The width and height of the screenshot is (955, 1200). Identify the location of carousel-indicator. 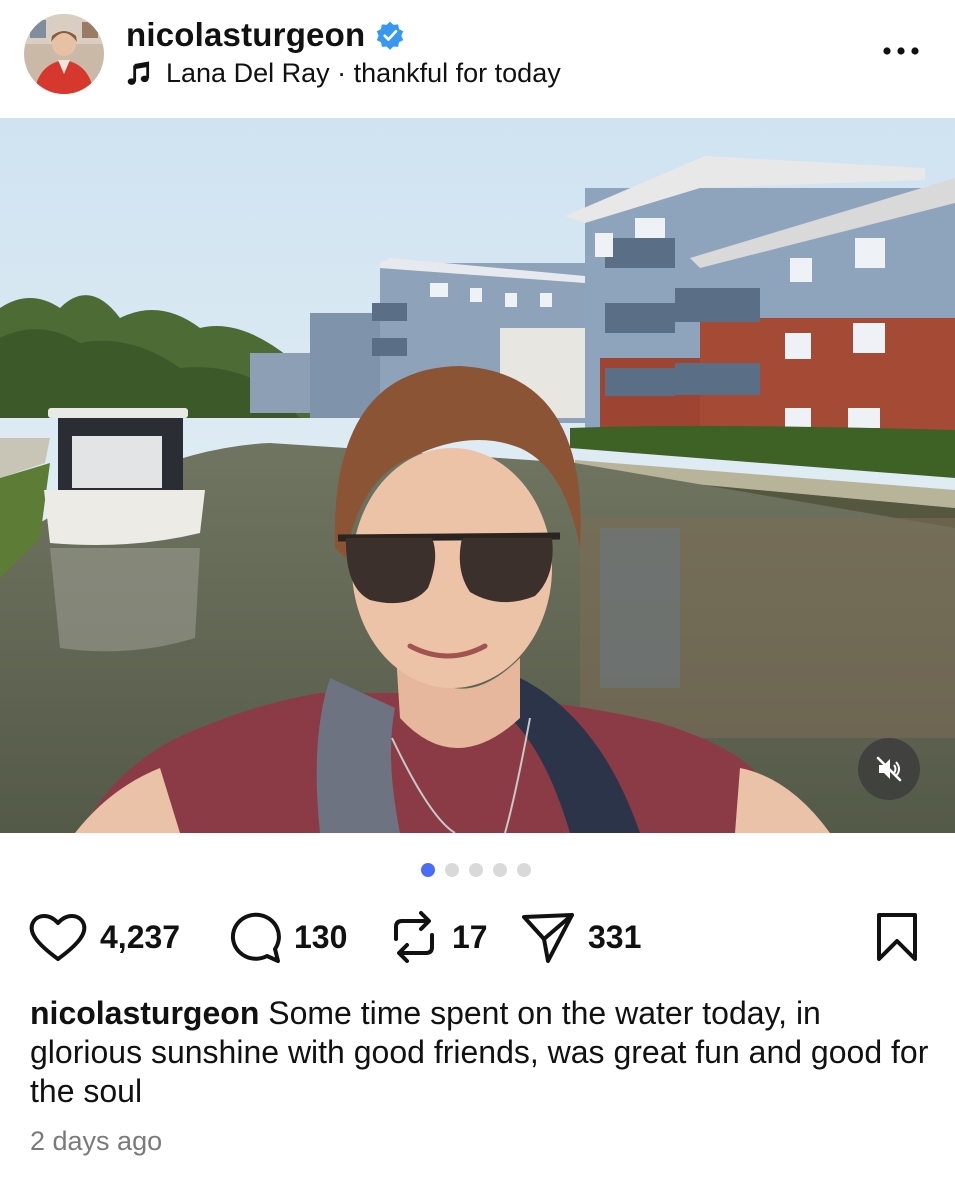
(476, 870).